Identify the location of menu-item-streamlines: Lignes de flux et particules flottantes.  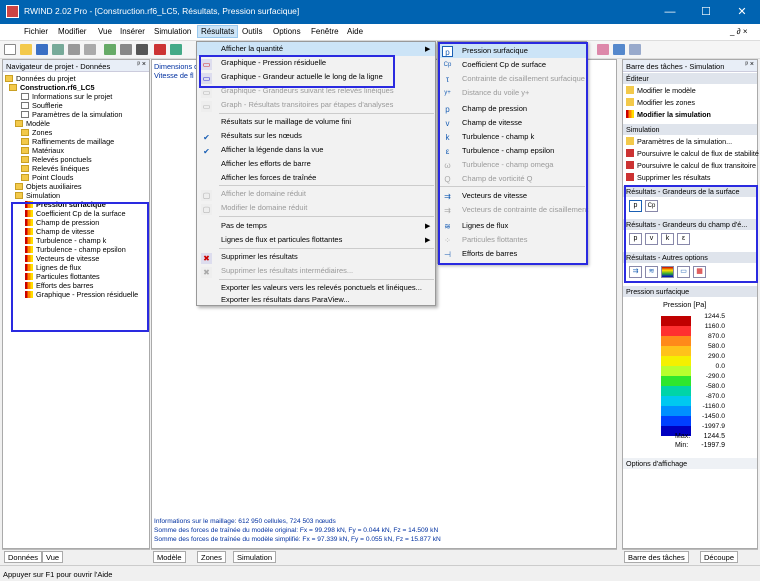
(281, 240).